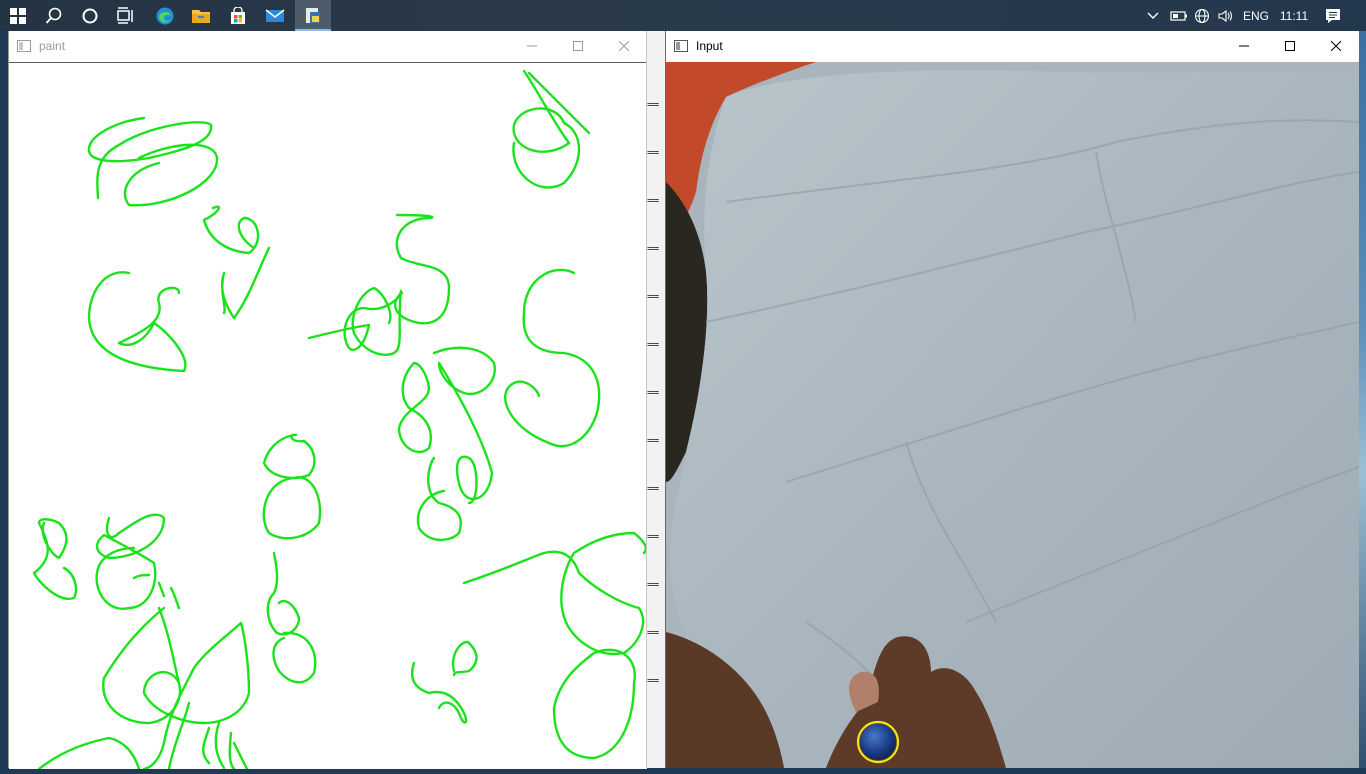 This screenshot has width=1366, height=774. Describe the element at coordinates (1226, 15) in the screenshot. I see `volume-icon` at that location.